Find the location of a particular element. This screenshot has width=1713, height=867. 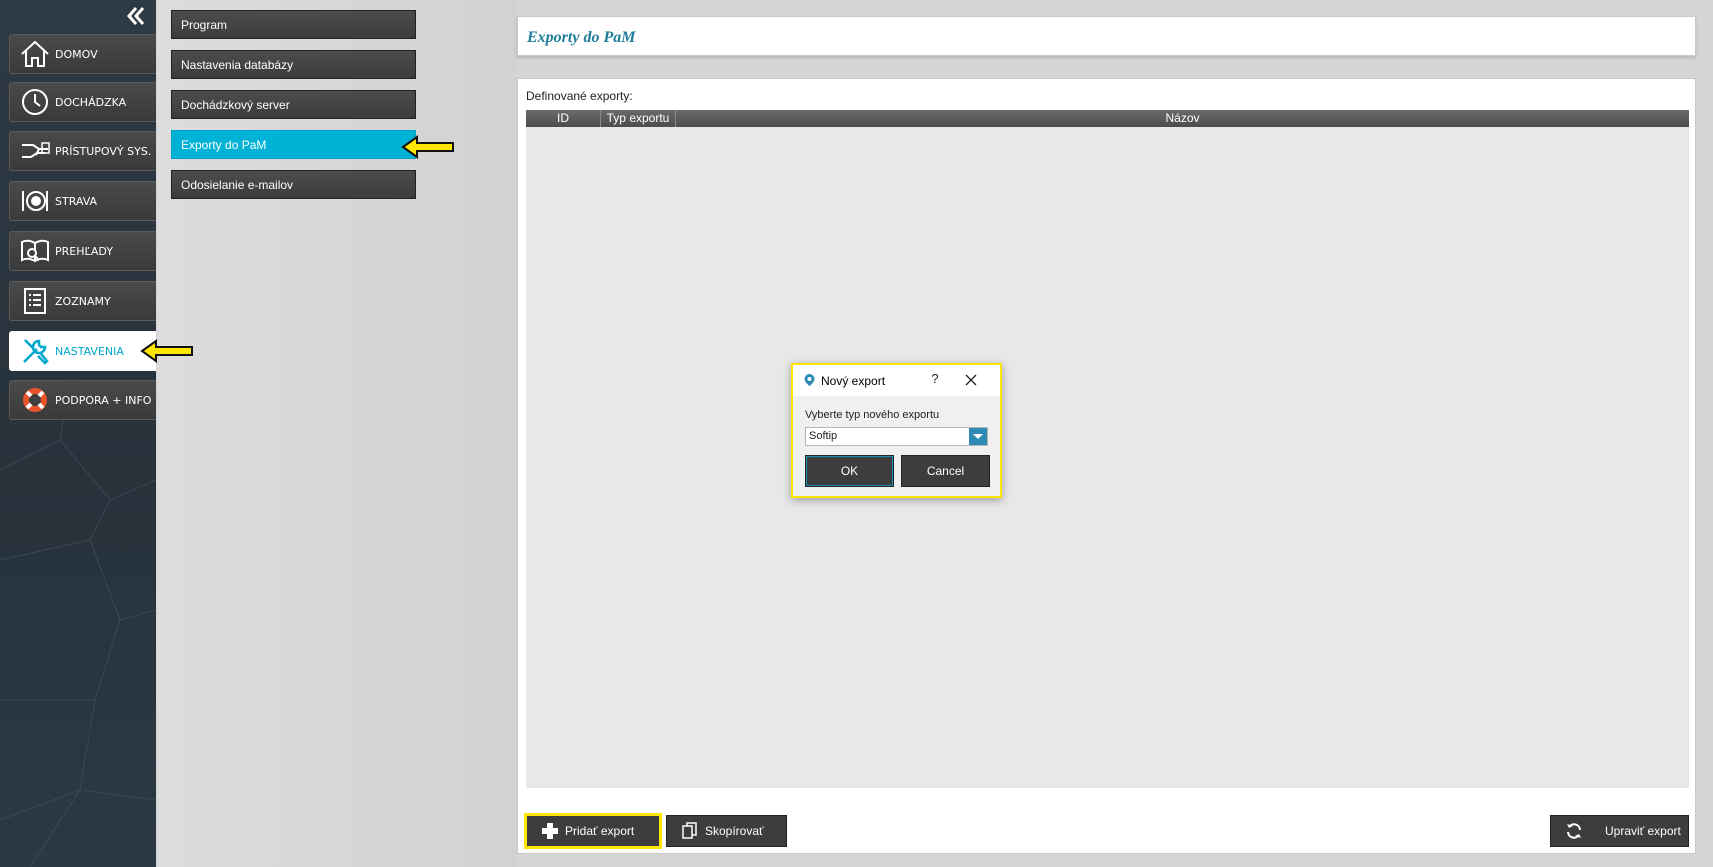

help-button: ? is located at coordinates (935, 380).